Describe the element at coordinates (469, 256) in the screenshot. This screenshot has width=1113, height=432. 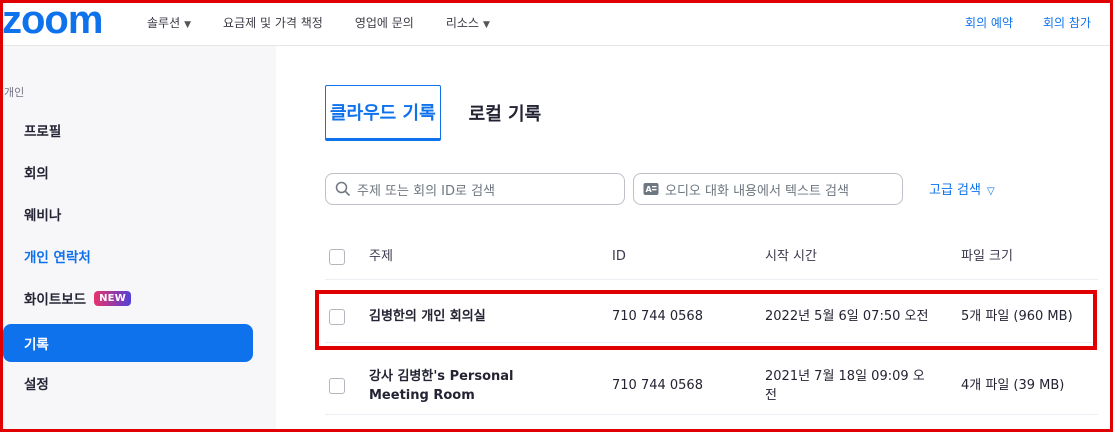
I see `header-topic: 주제` at that location.